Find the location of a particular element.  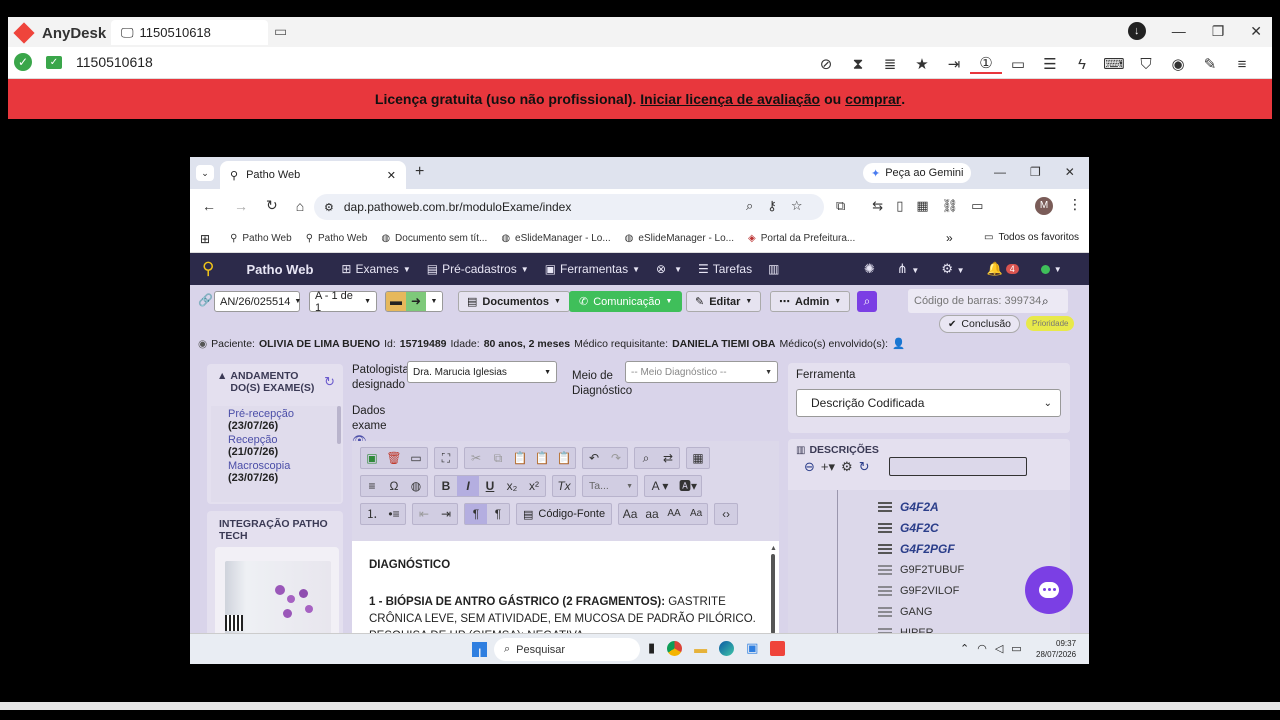

rtl-icon: ¶ is located at coordinates (498, 514).